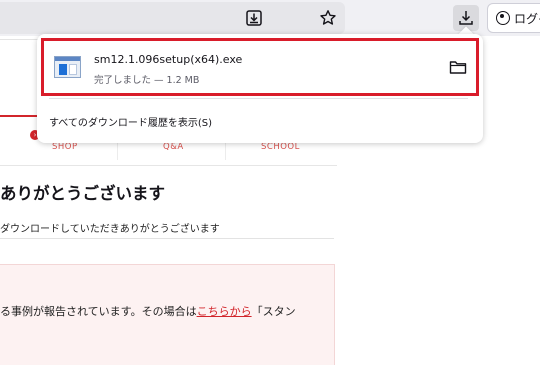 The image size is (540, 365). I want to click on notice-text-after: 「スタン, so click(273, 311).